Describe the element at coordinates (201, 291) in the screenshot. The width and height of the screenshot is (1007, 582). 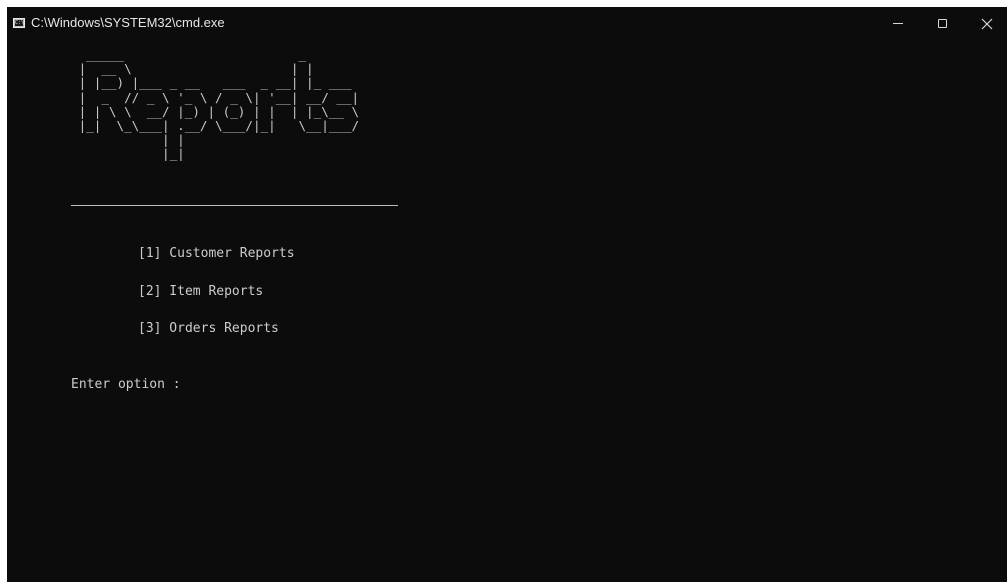
I see `menu-item-item-reports: [2] Item Reports` at that location.